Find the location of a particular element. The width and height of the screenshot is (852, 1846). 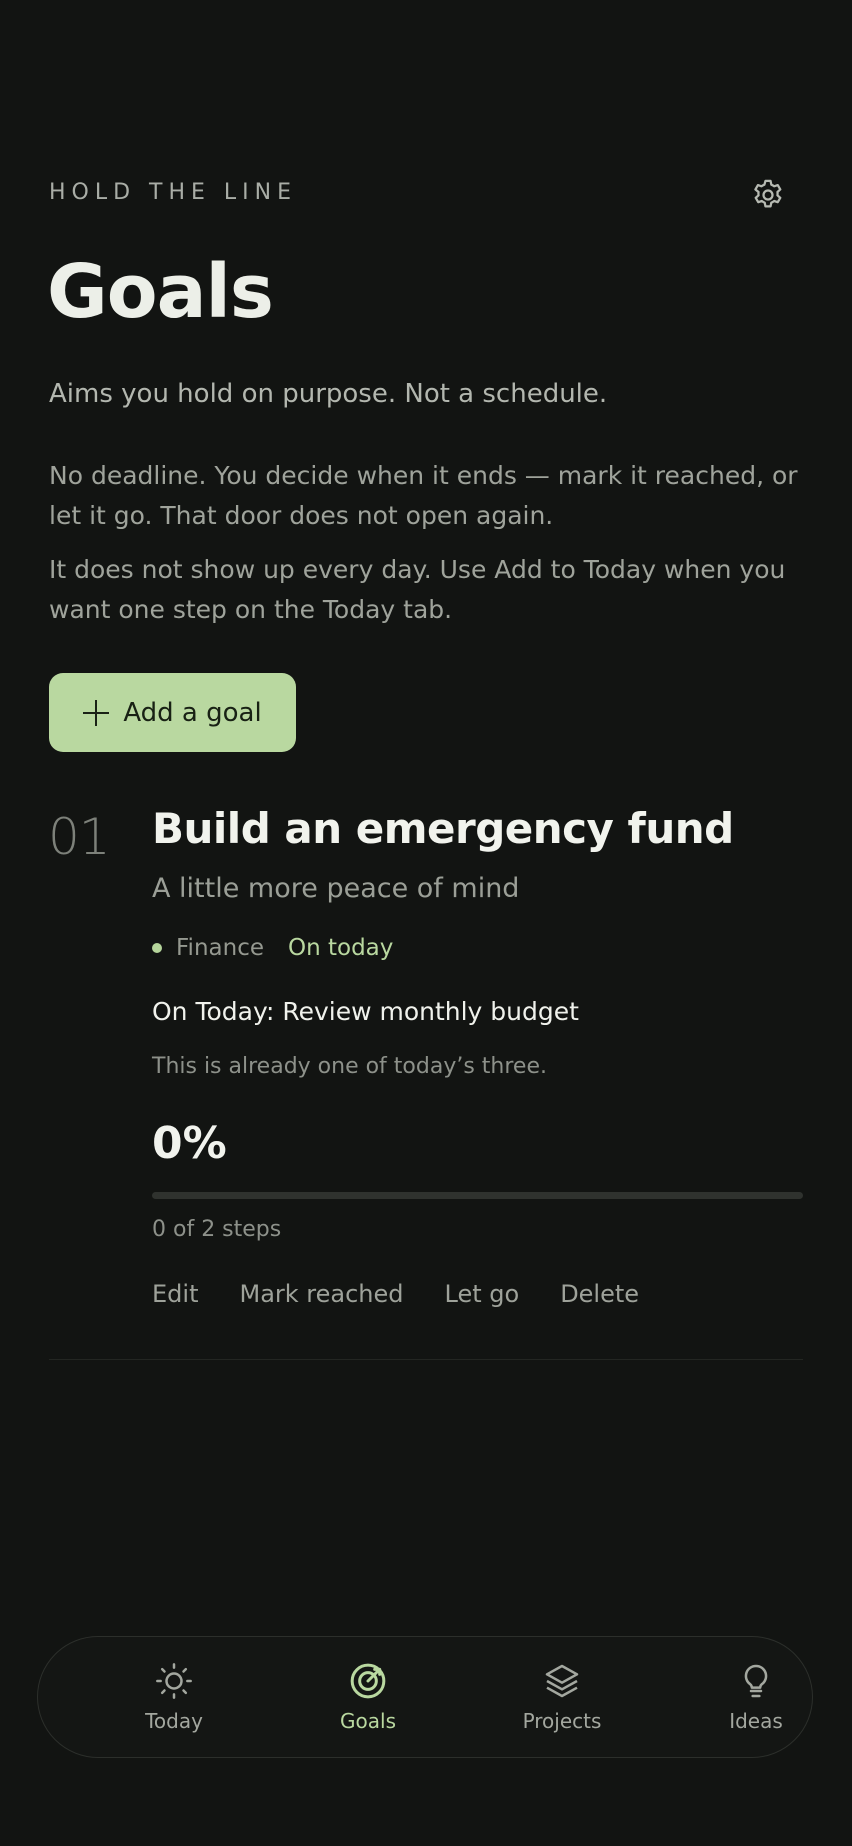

settings-button is located at coordinates (768, 195).